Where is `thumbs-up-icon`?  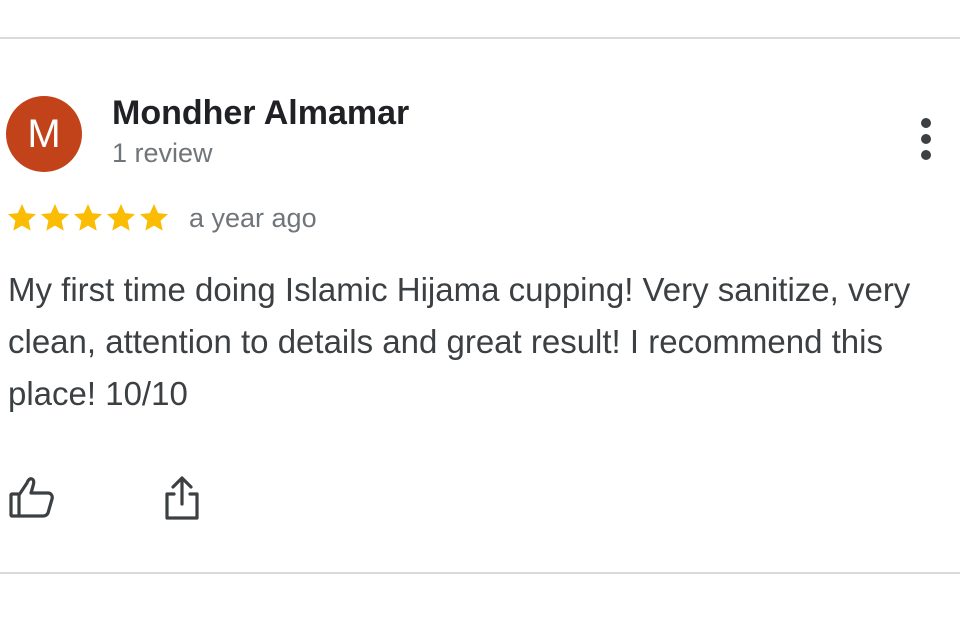 thumbs-up-icon is located at coordinates (32, 497).